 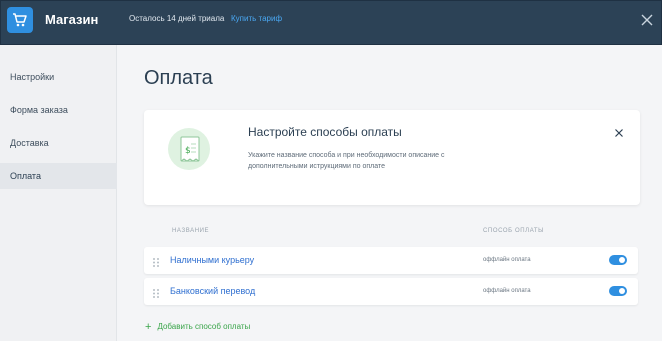 I want to click on add-payment-method-label: Добавить способ оплаты, so click(x=204, y=326).